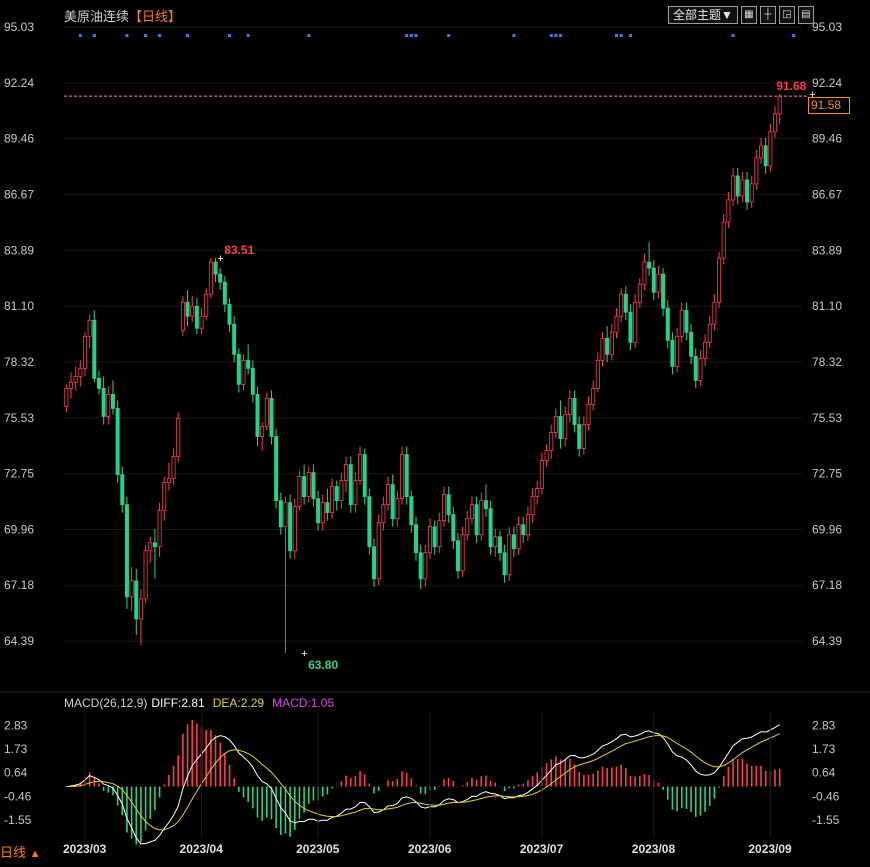 The image size is (870, 867). Describe the element at coordinates (827, 139) in the screenshot. I see `price-tick-right: 89.46` at that location.